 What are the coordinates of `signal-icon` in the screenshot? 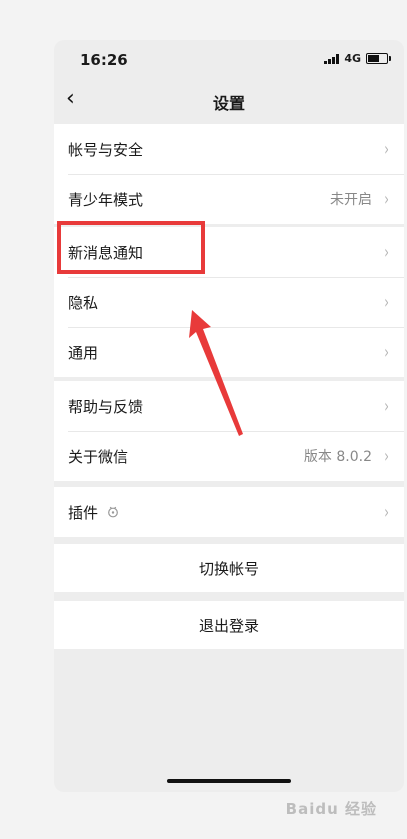 It's located at (332, 58).